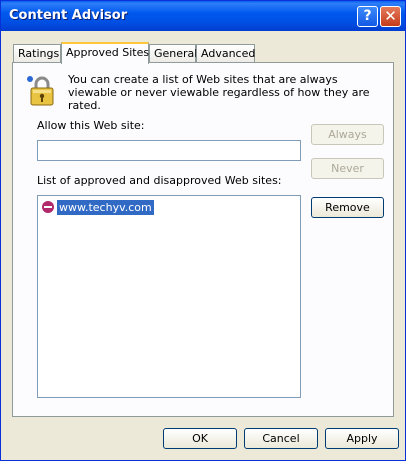 The height and width of the screenshot is (461, 406). What do you see at coordinates (200, 438) in the screenshot?
I see `ok-button: OK` at bounding box center [200, 438].